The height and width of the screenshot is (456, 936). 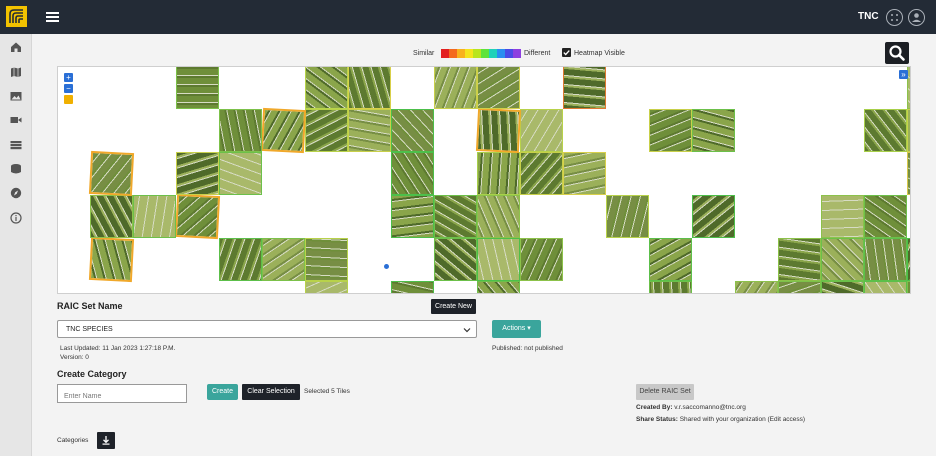 I want to click on created-by: Created By: v.r.saccomanno@tnc.org, so click(x=691, y=407).